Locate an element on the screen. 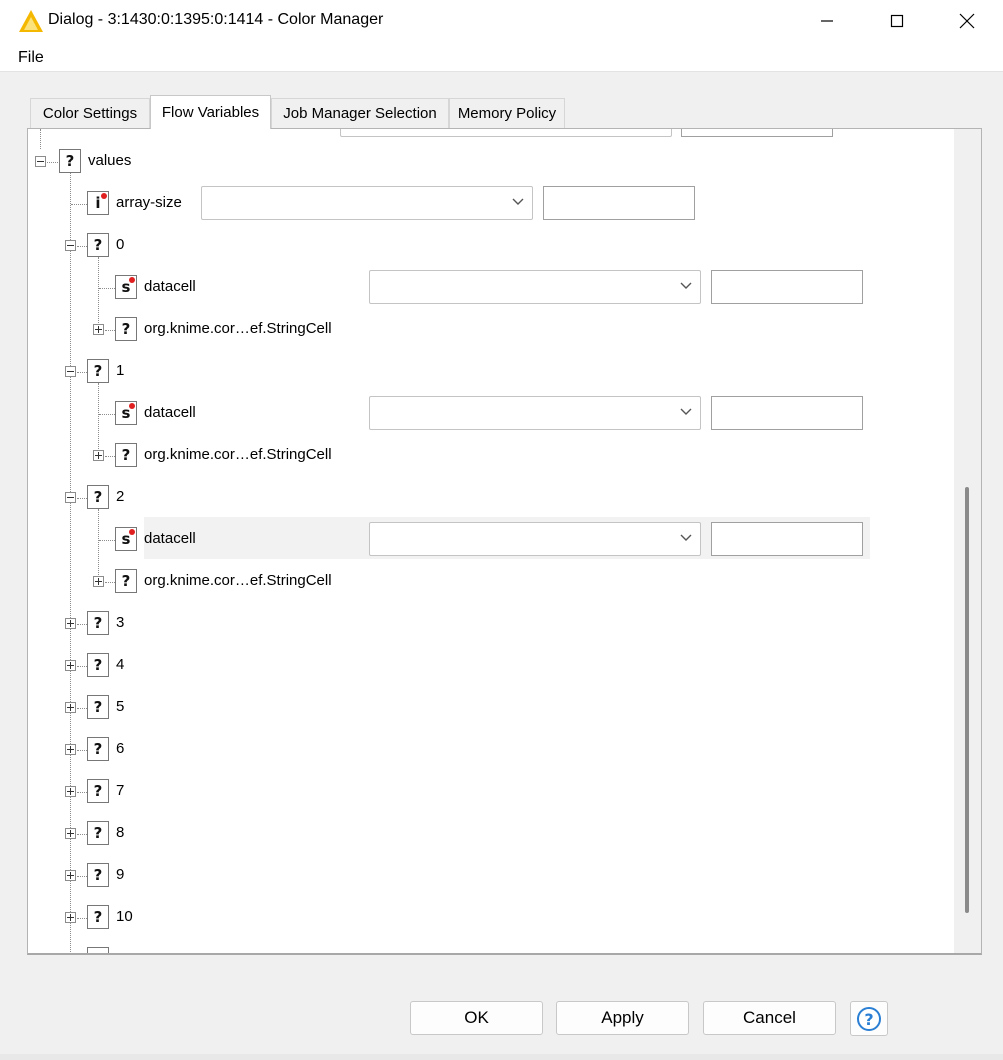  item-9-expand-toggle is located at coordinates (70, 875).